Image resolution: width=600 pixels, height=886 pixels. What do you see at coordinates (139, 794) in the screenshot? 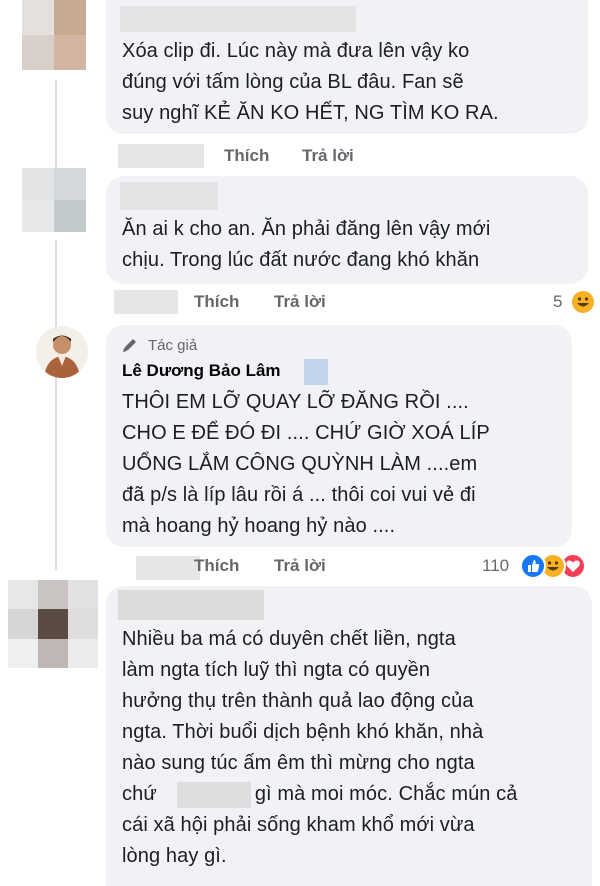
I see `text-fragment: chứ` at bounding box center [139, 794].